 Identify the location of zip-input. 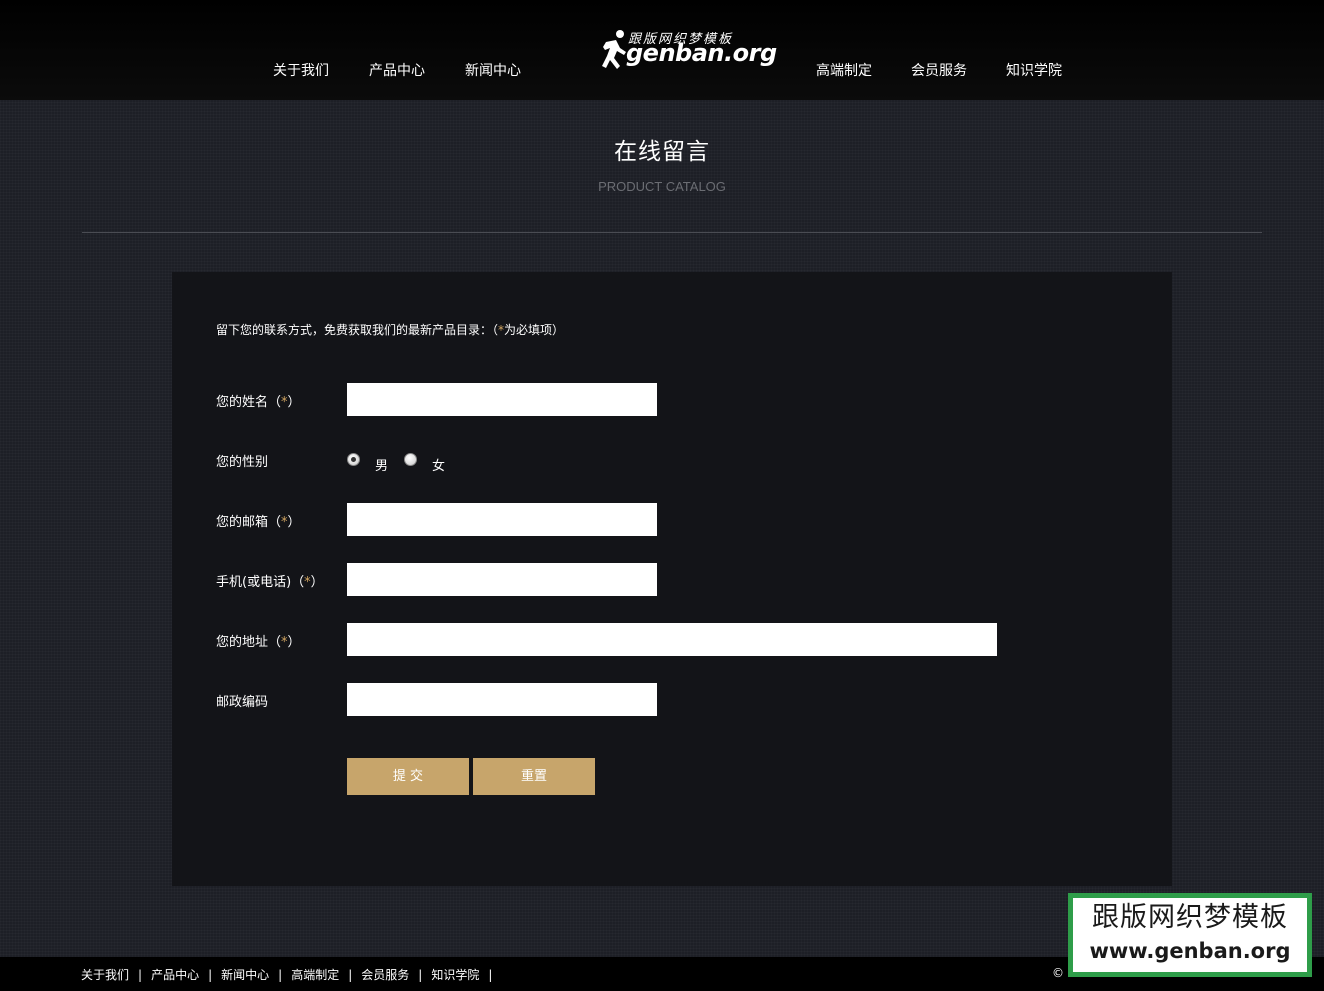
(502, 699).